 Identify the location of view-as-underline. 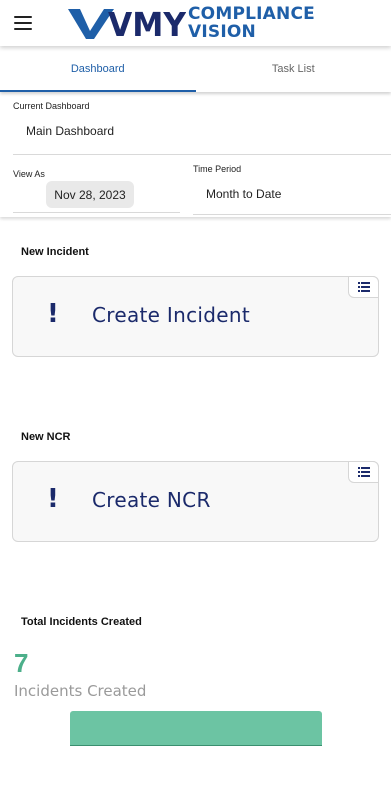
(96, 212).